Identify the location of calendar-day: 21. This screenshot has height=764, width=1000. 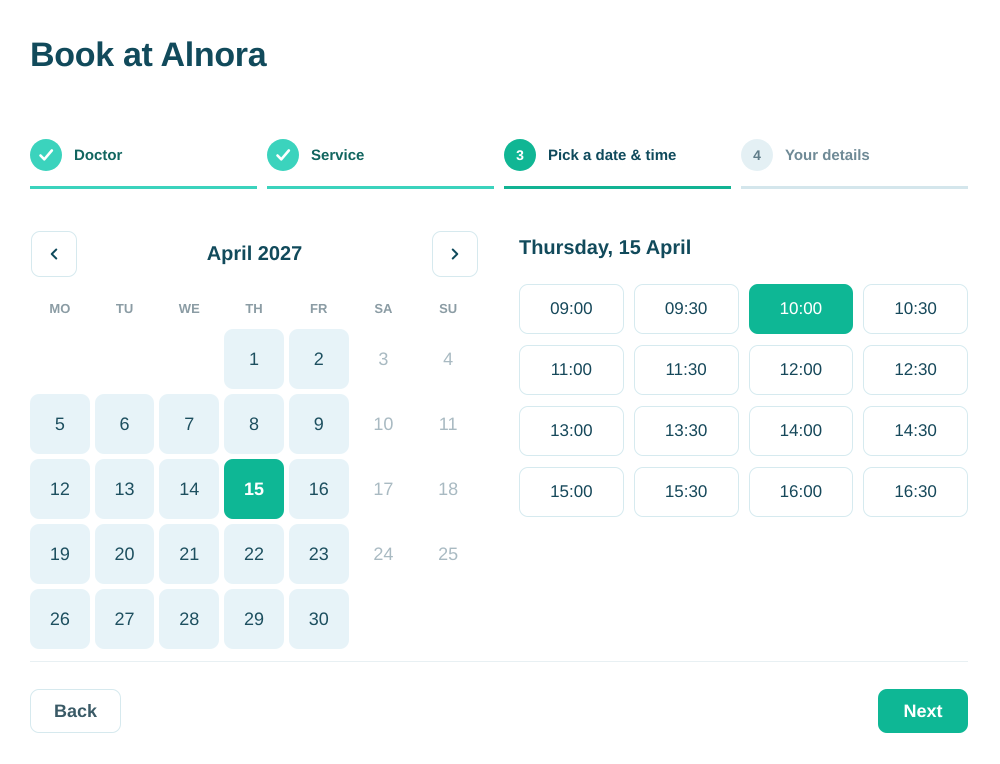
(189, 554).